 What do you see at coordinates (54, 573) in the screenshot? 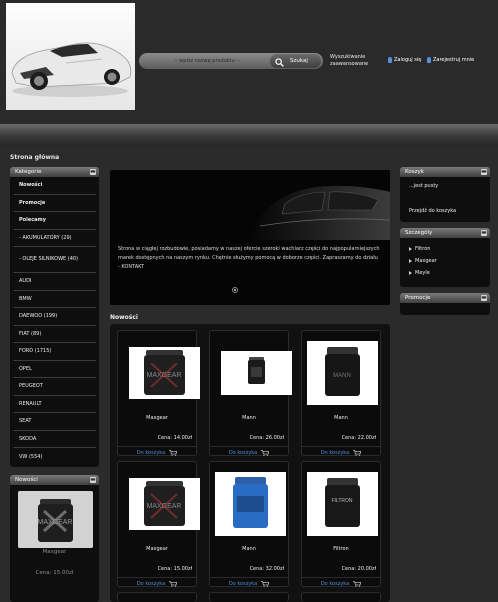
I see `new-product-price: Cena: 15.00zł` at bounding box center [54, 573].